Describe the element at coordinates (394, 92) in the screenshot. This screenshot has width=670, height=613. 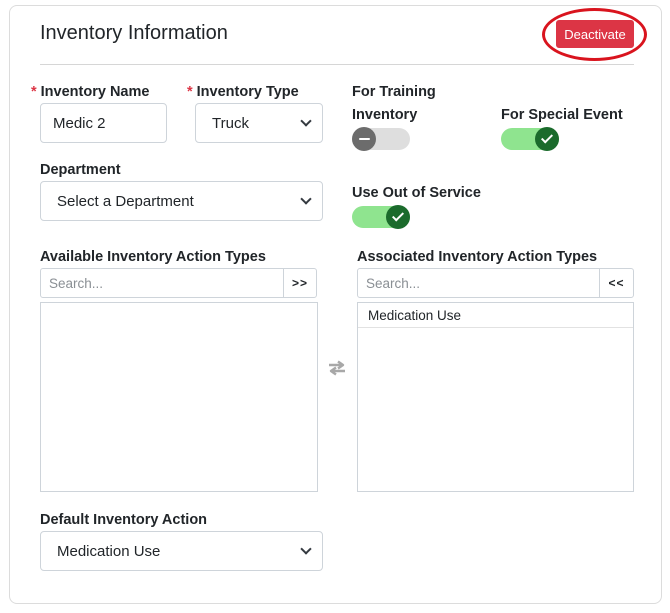
I see `for-training-label-line1: For Training` at that location.